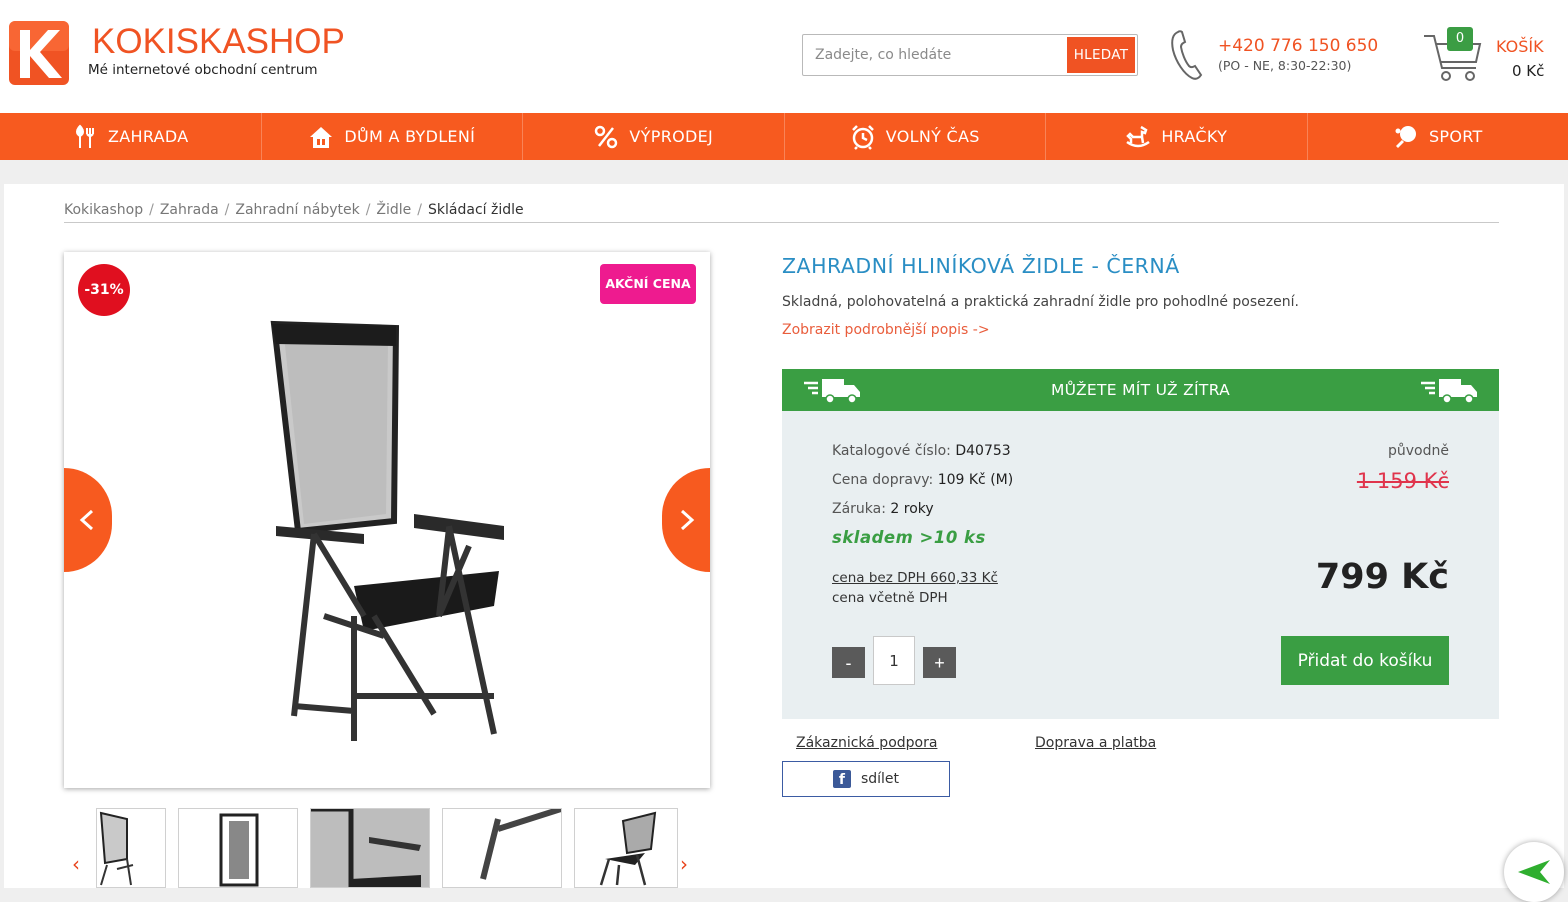  I want to click on logo-icon, so click(39, 53).